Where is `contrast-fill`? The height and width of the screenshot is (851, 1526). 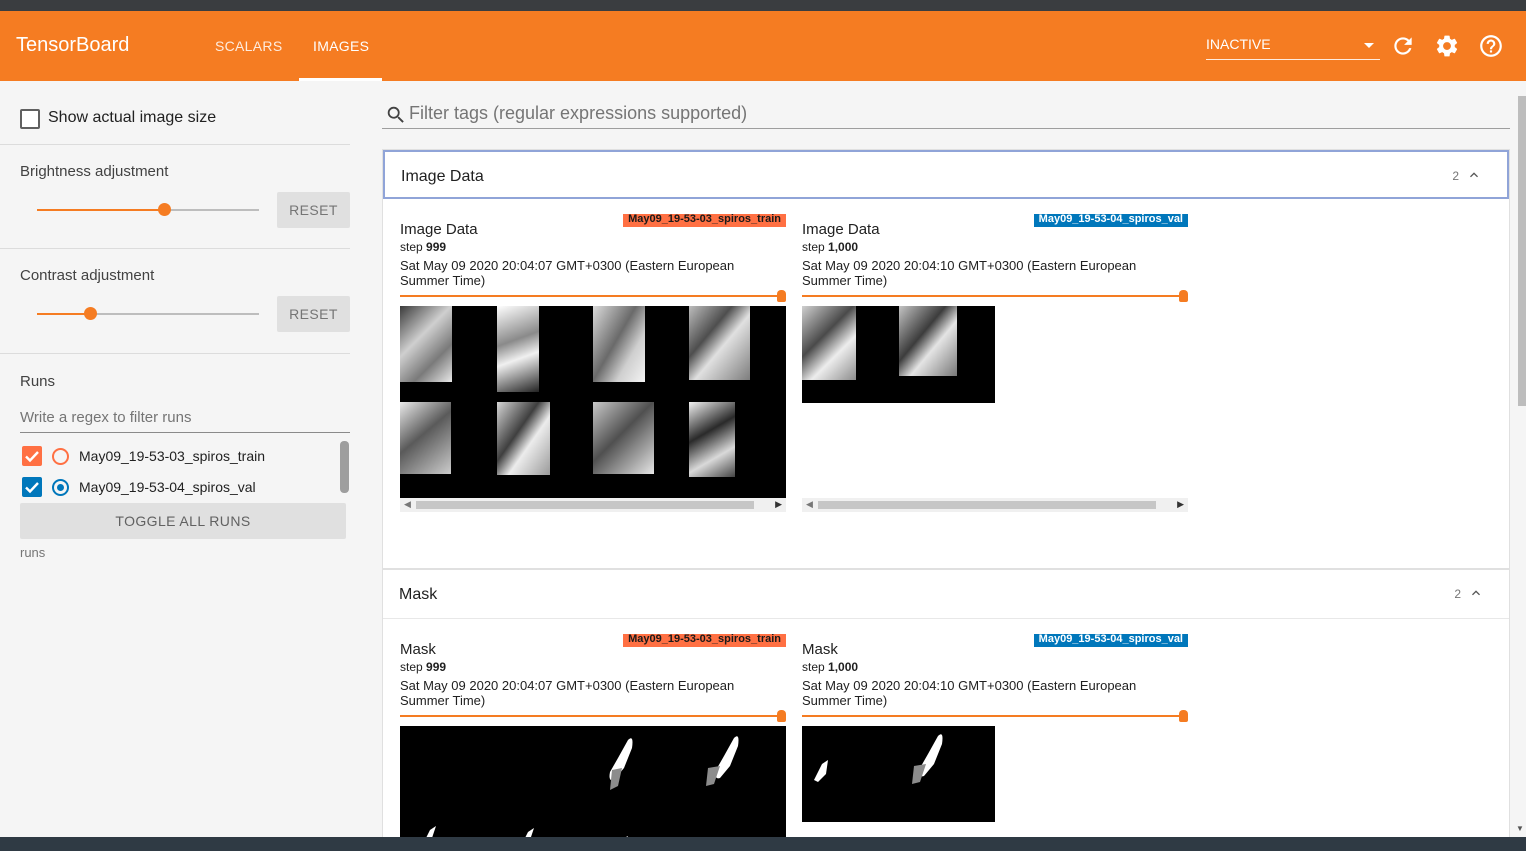 contrast-fill is located at coordinates (64, 314).